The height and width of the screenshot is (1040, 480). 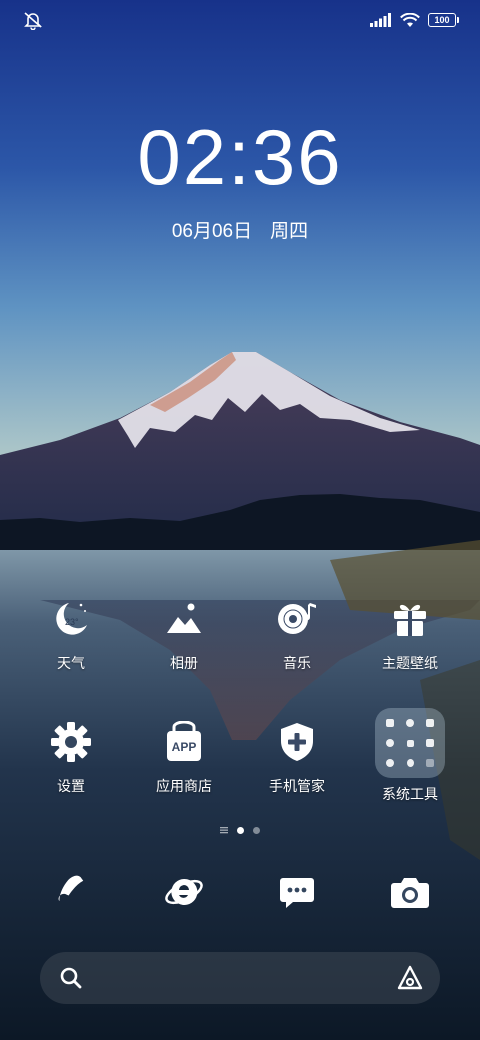 What do you see at coordinates (410, 619) in the screenshot?
I see `theme-gift-icon` at bounding box center [410, 619].